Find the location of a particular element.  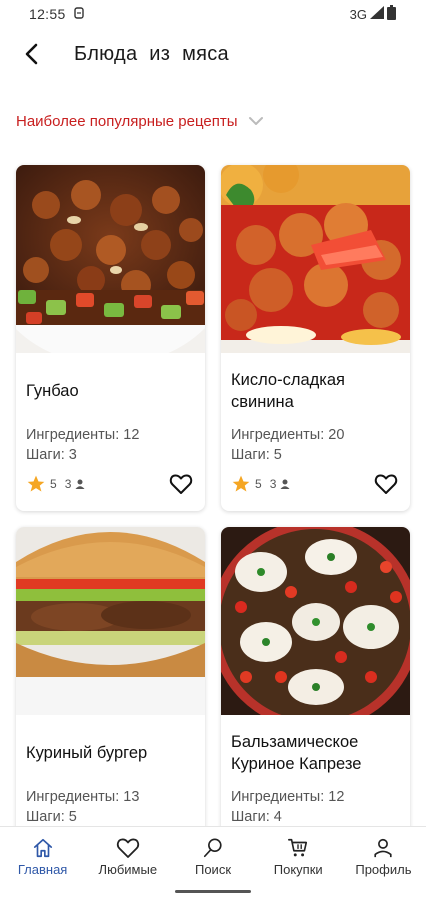

search-icon is located at coordinates (212, 848).